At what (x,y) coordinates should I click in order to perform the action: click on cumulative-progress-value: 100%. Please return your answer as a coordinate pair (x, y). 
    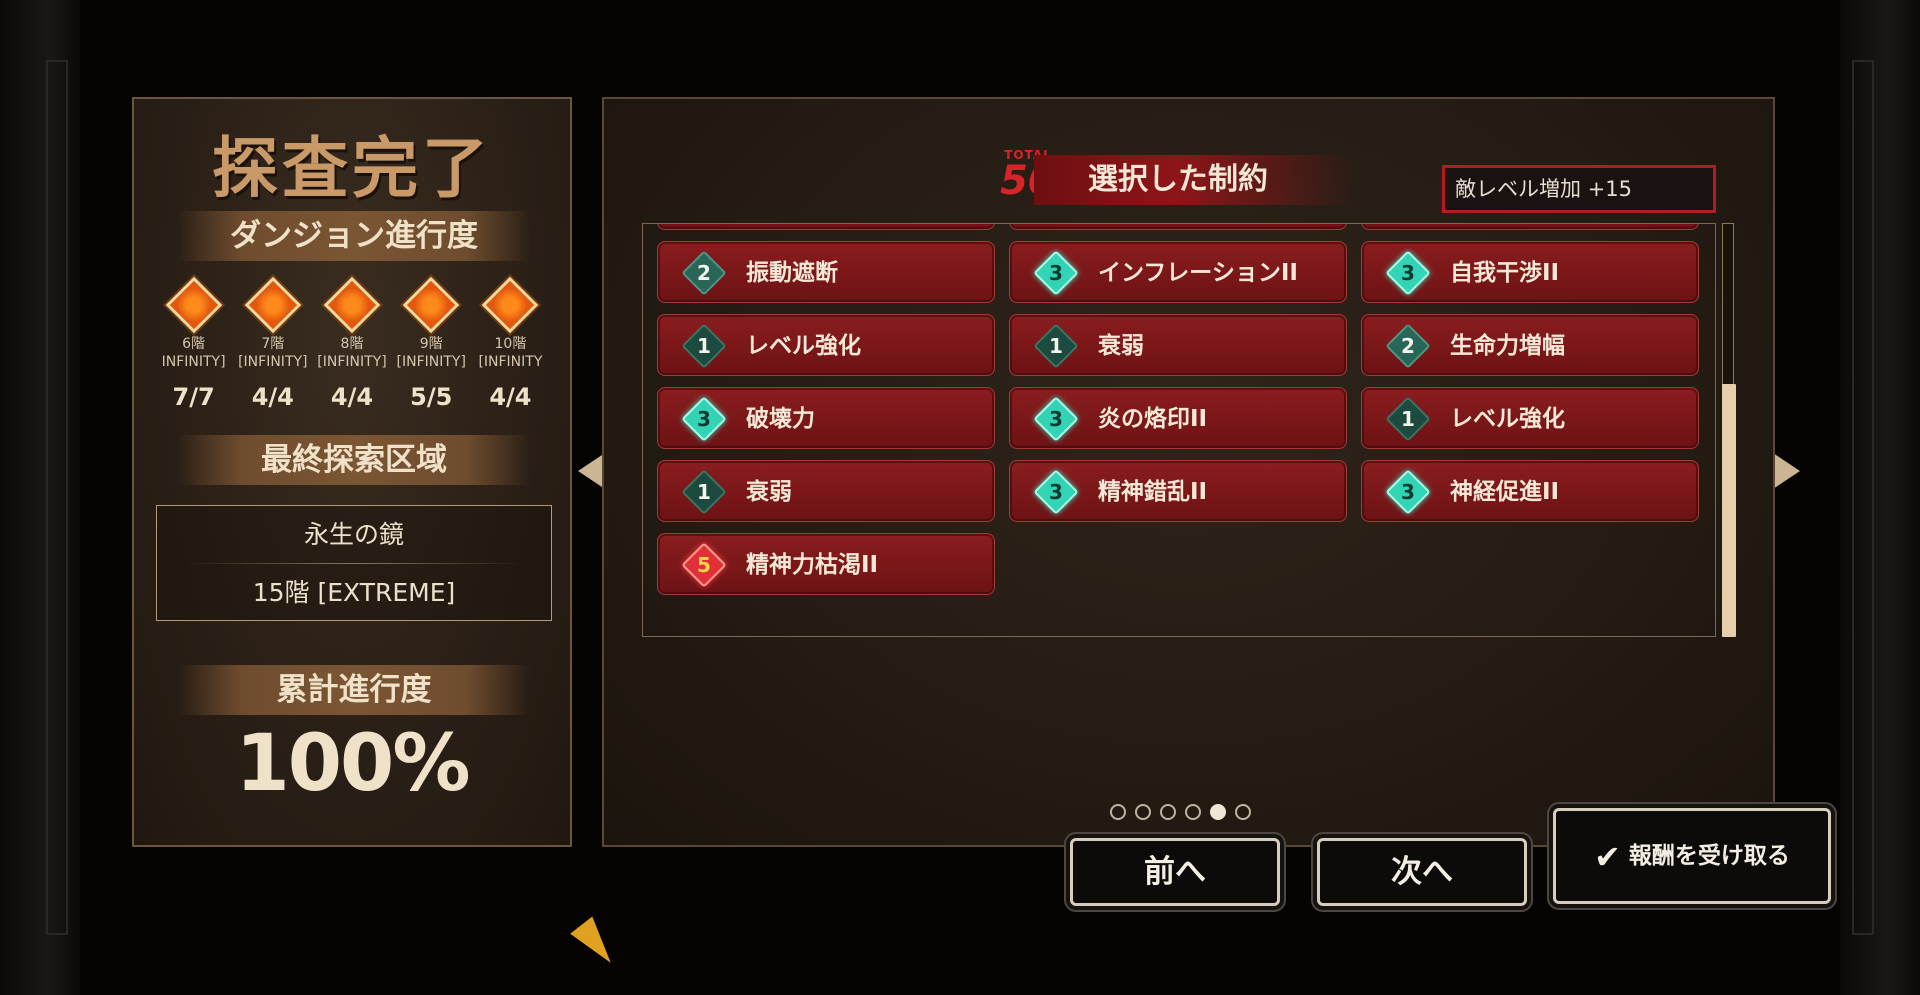
    Looking at the image, I should click on (353, 764).